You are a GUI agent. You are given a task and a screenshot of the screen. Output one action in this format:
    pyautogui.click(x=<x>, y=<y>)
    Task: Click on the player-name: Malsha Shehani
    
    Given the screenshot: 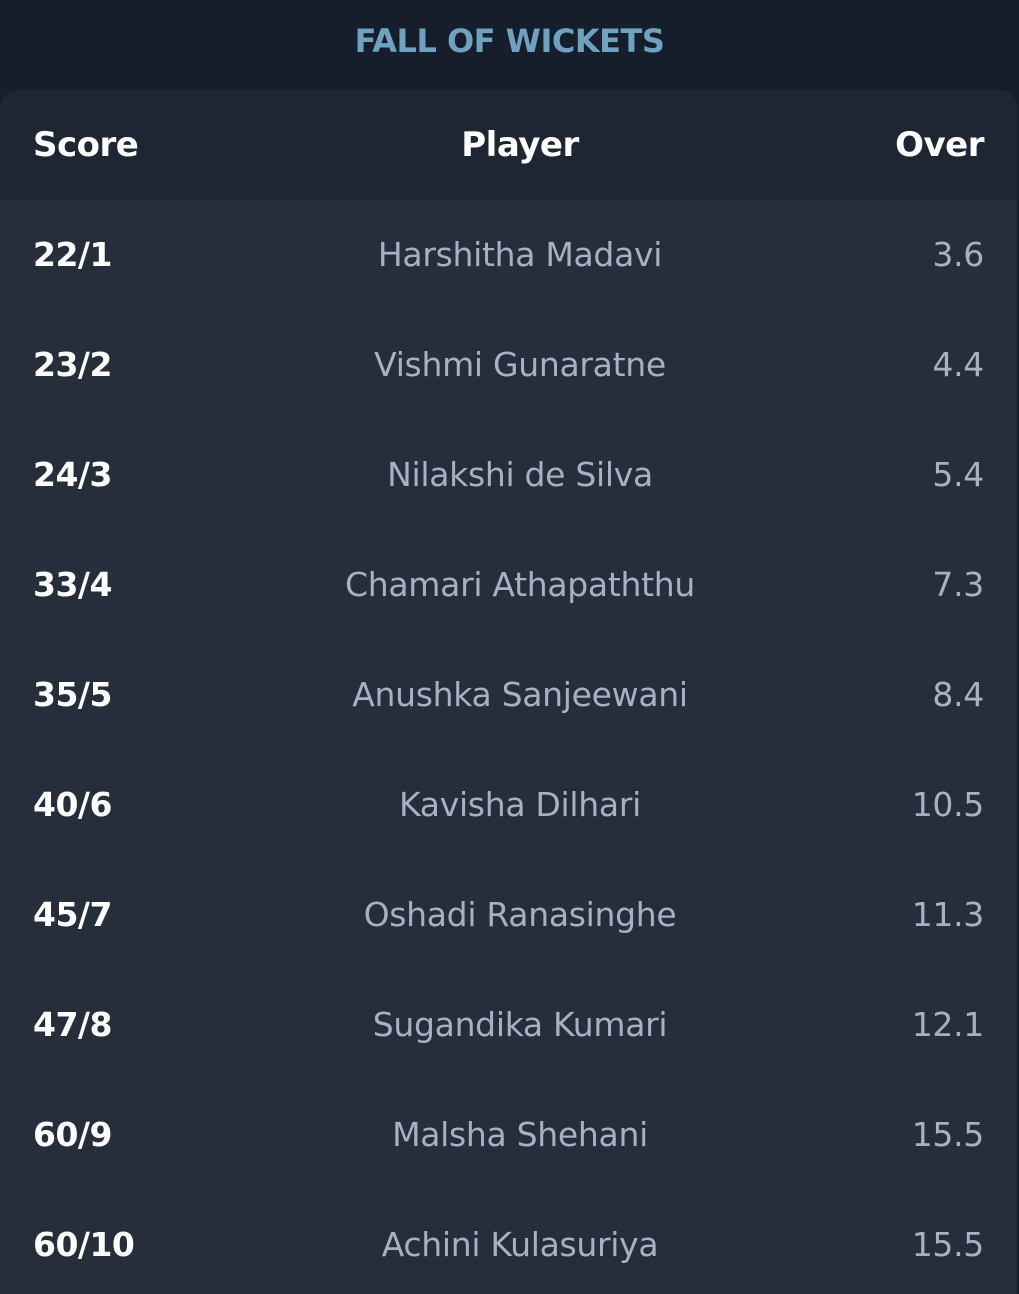 What is the action you would take?
    pyautogui.click(x=520, y=1135)
    